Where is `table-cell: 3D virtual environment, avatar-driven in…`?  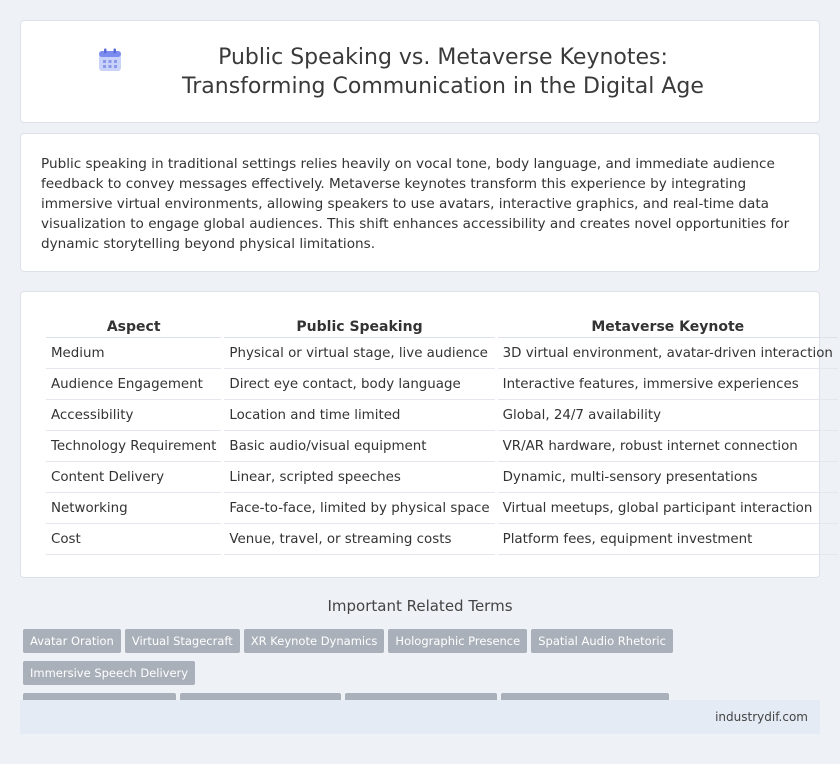 table-cell: 3D virtual environment, avatar-driven in… is located at coordinates (667, 353).